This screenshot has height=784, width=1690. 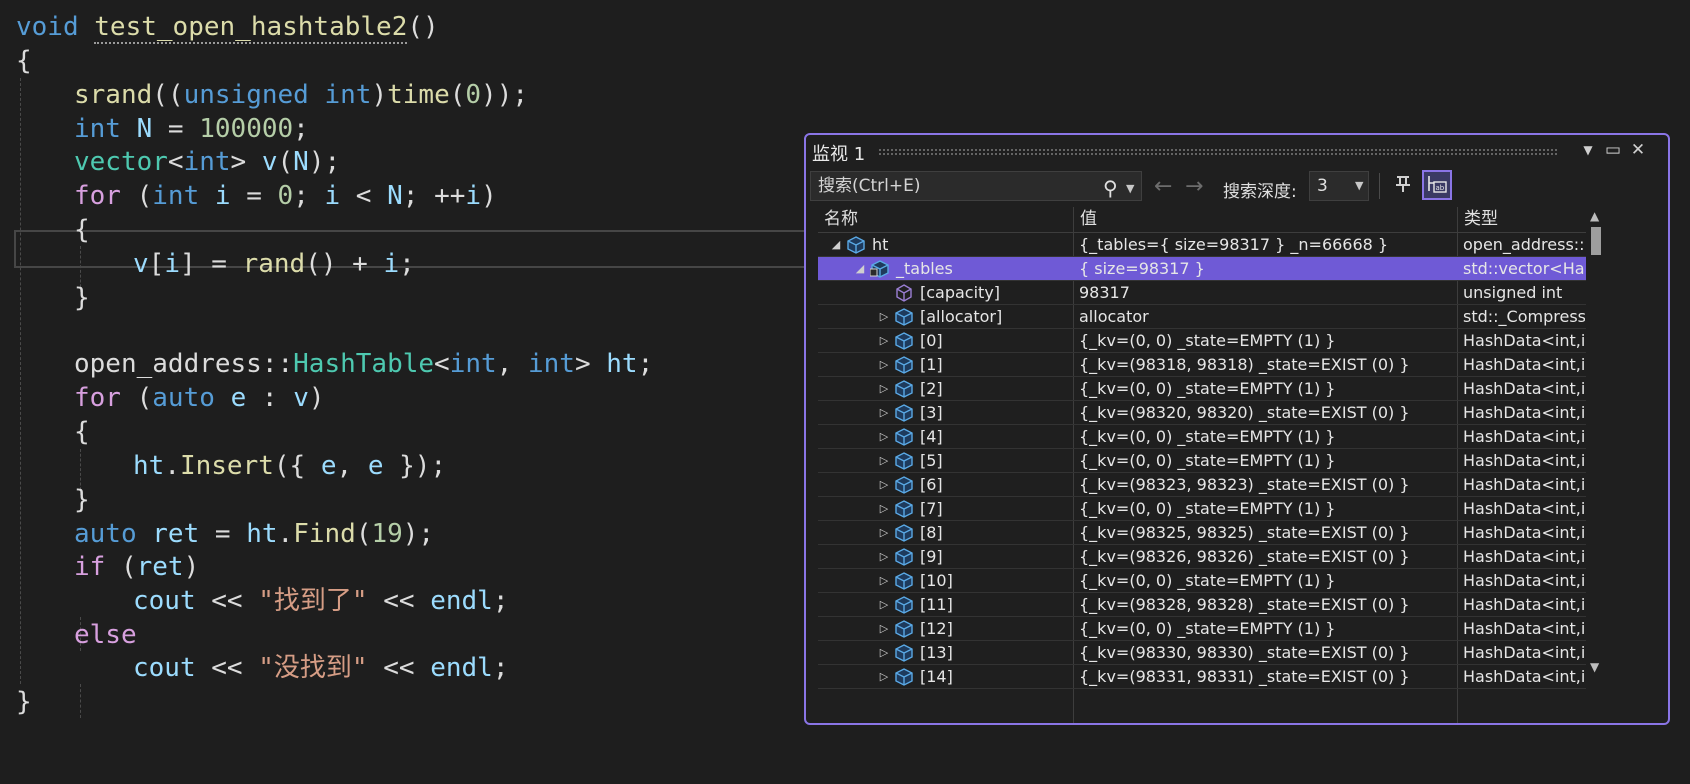 I want to click on hex-display-icon: ab, so click(x=1437, y=185).